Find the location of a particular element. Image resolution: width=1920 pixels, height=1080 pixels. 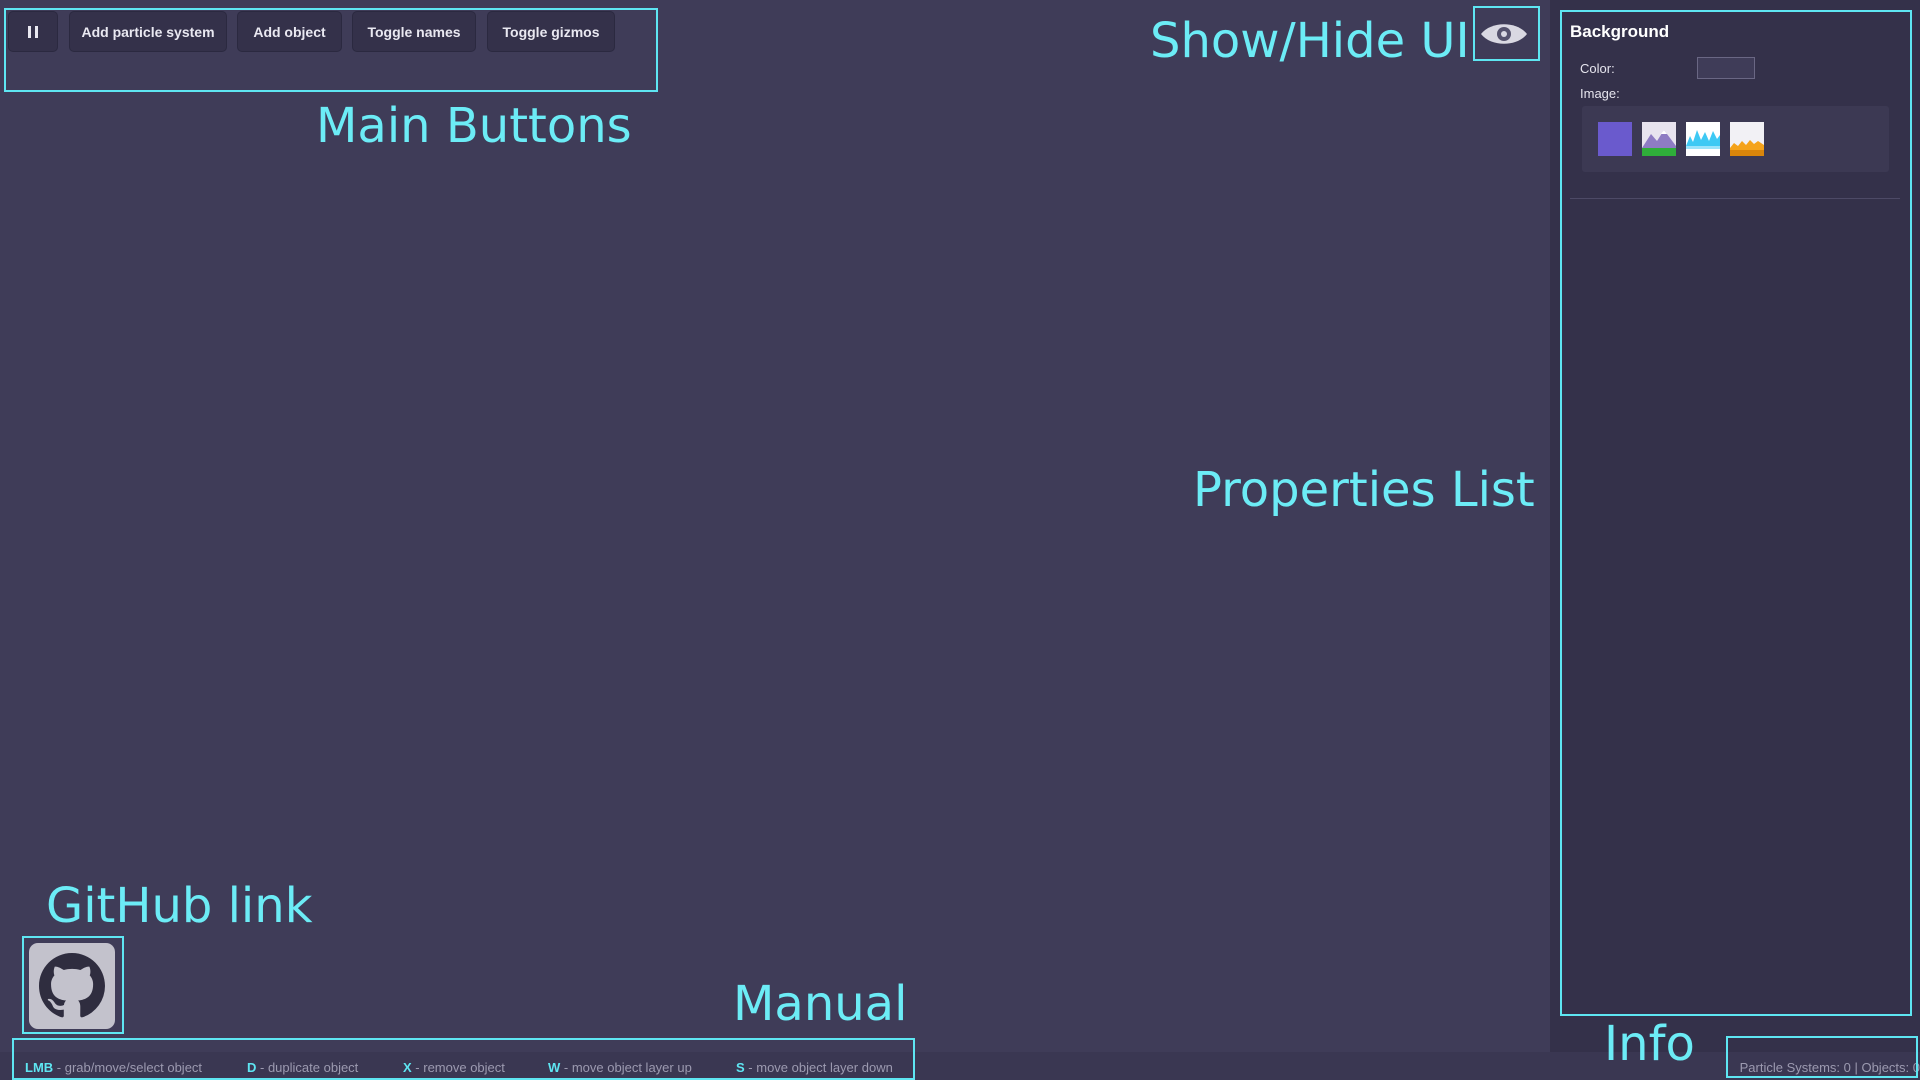

show-hide-annotation: Show/Hide UI is located at coordinates (1310, 41).